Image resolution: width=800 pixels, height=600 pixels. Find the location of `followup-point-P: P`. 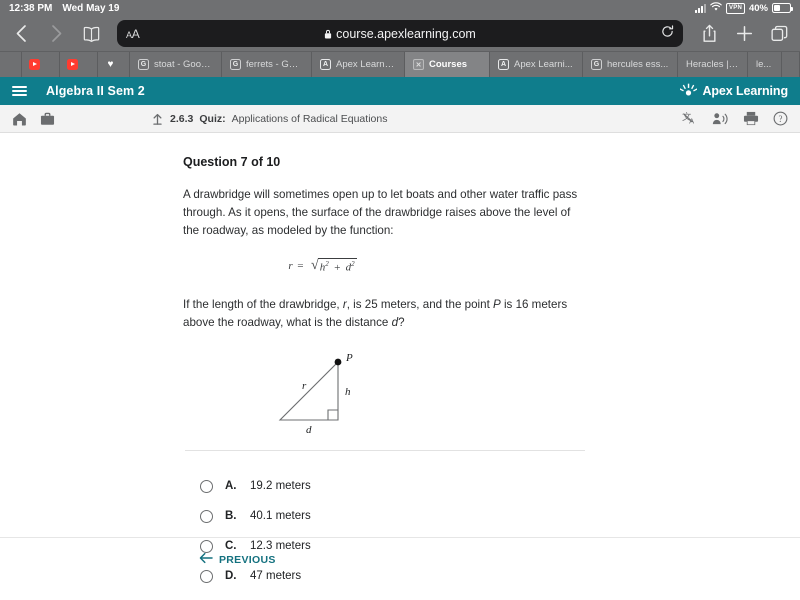

followup-point-P: P is located at coordinates (497, 304).